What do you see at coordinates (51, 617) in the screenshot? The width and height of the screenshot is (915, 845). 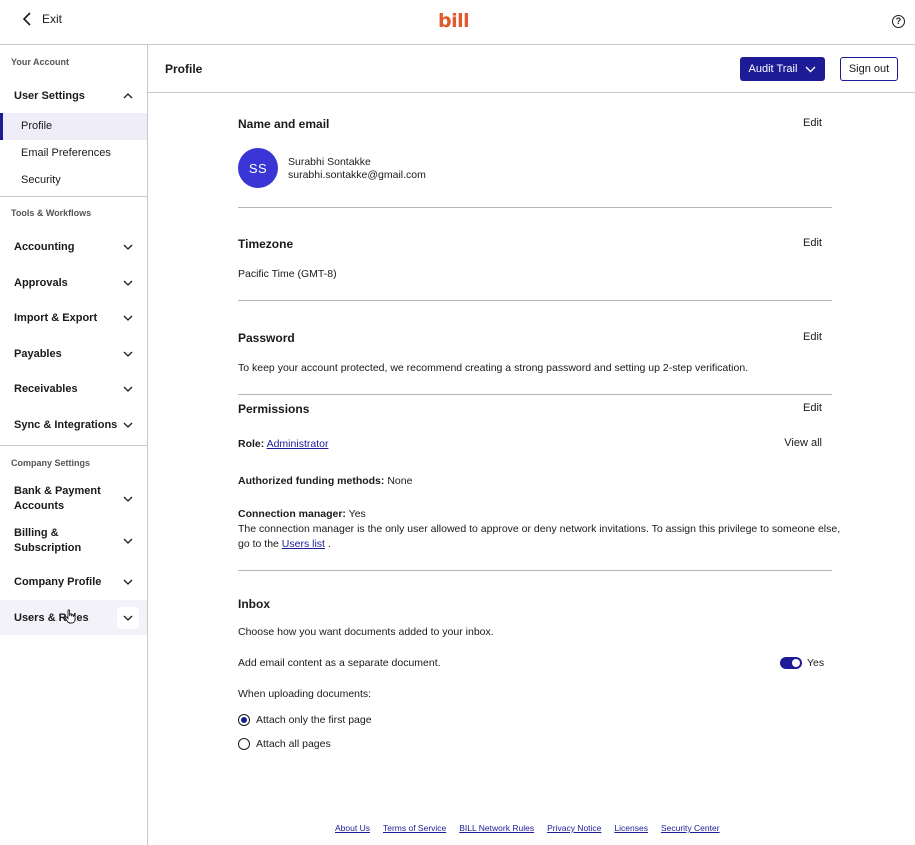 I see `sidebar-item-label: Users & Roles` at bounding box center [51, 617].